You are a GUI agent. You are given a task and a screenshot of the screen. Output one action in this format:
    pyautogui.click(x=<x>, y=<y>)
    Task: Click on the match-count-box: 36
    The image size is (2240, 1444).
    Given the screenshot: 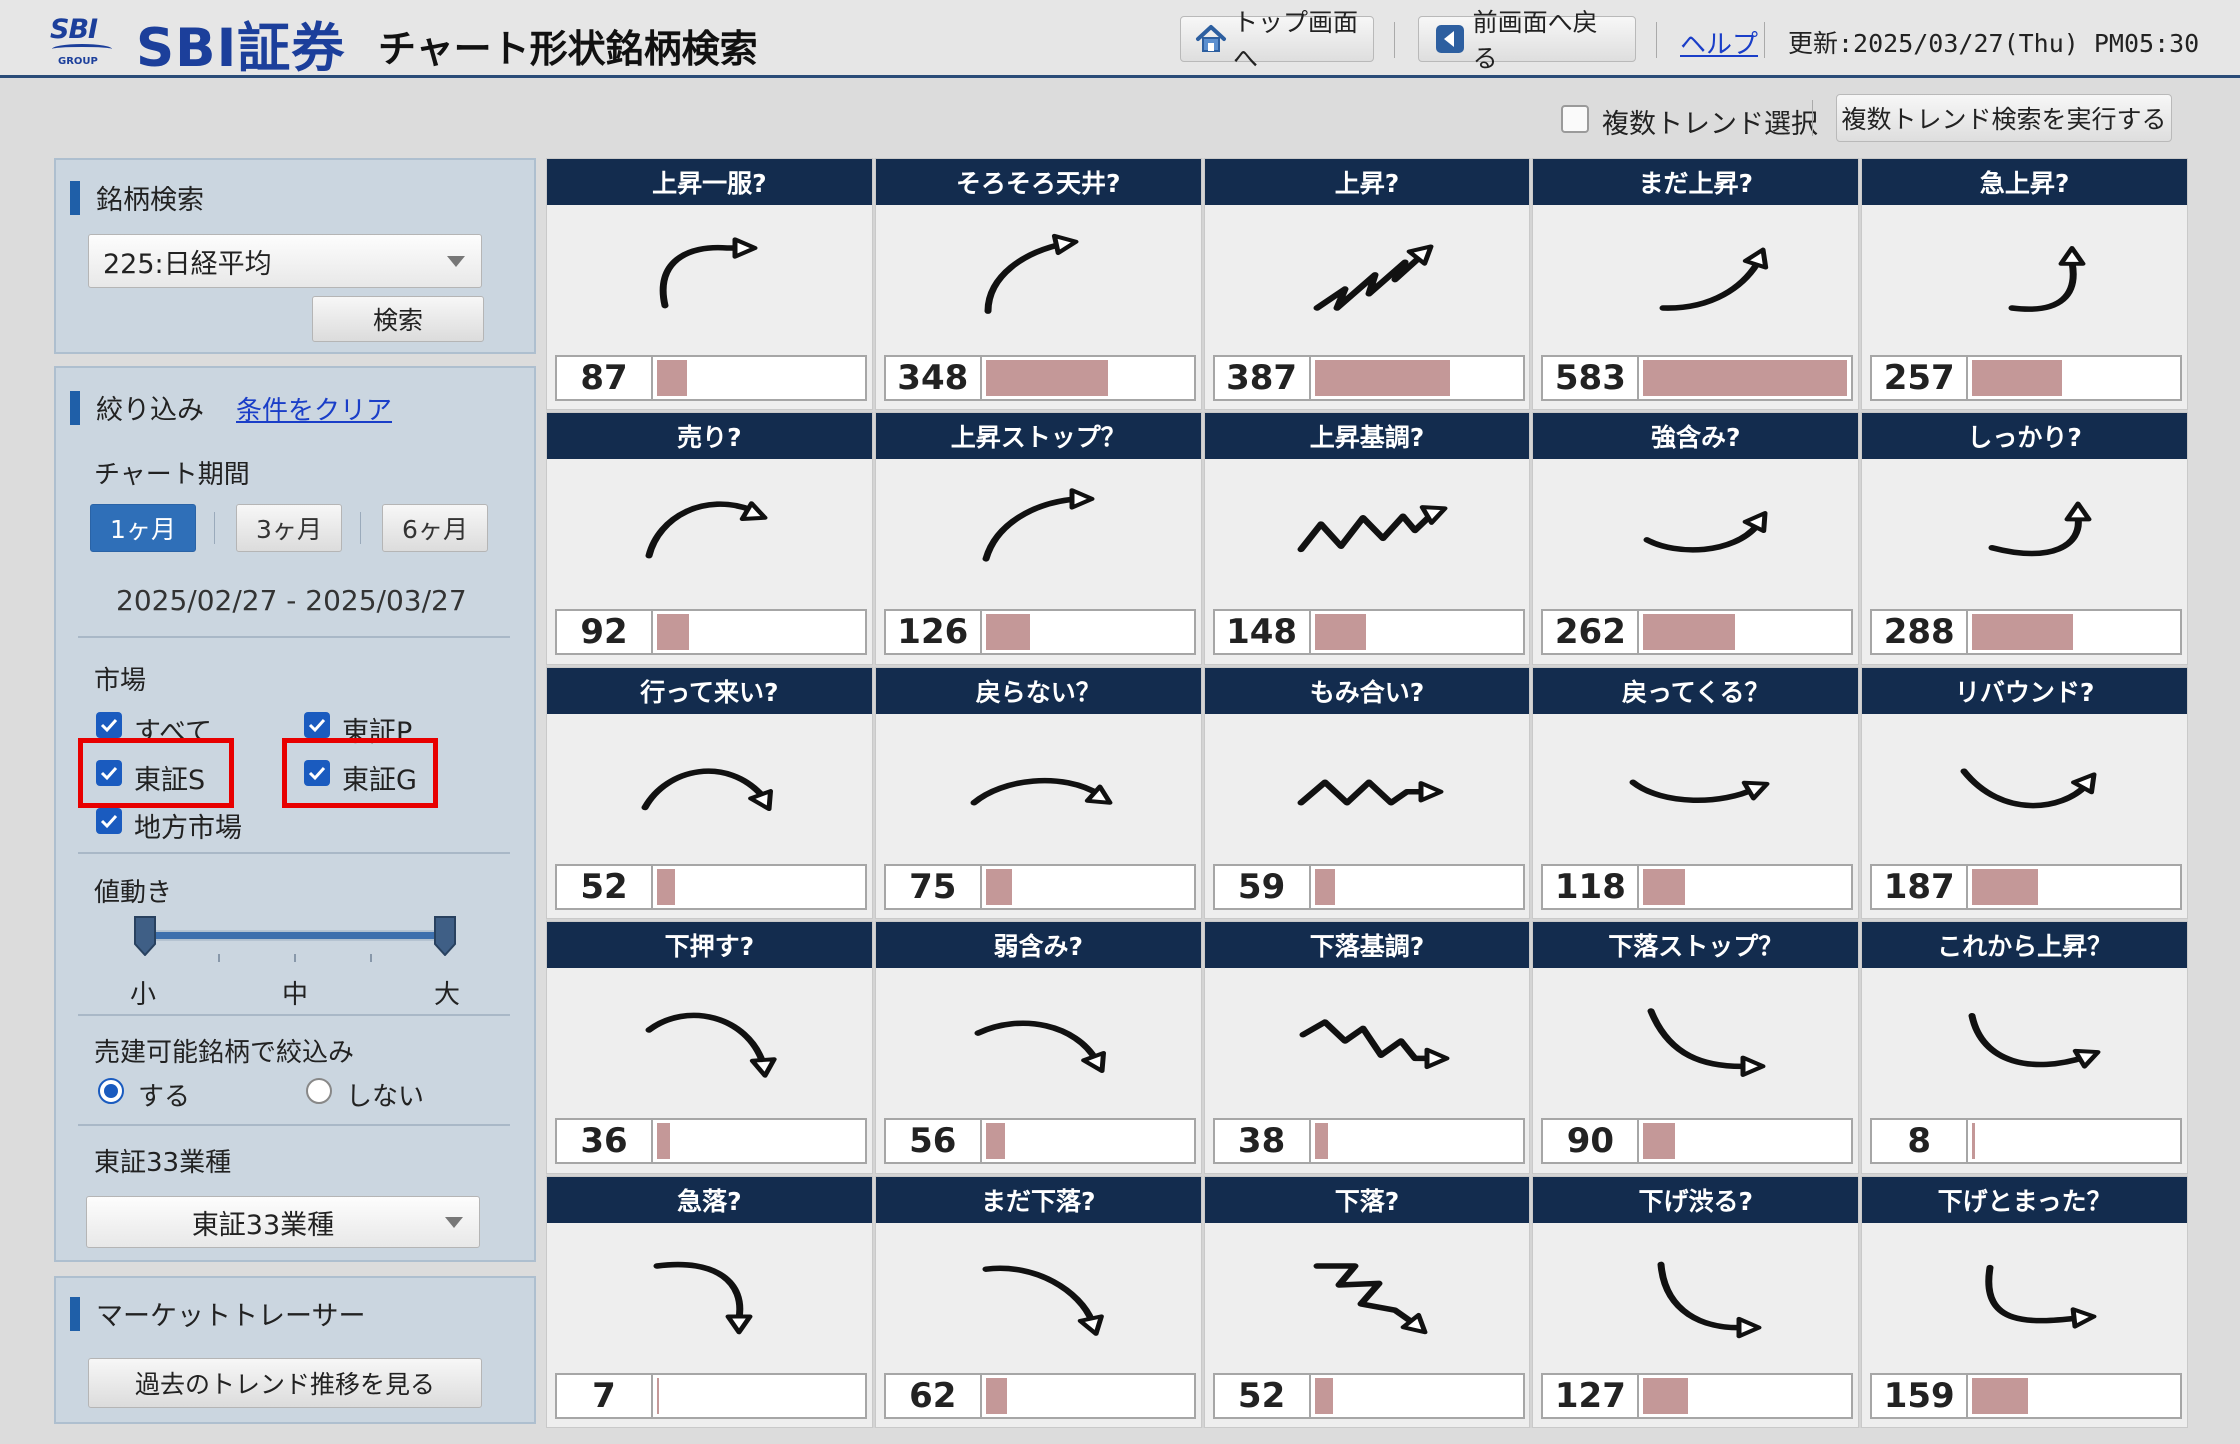 What is the action you would take?
    pyautogui.click(x=711, y=1141)
    